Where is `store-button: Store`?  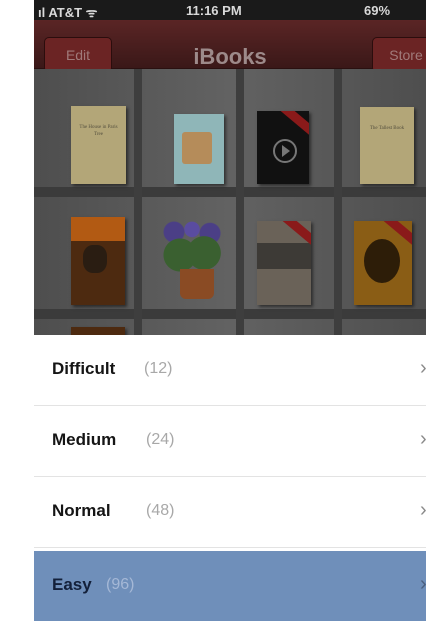
store-button: Store is located at coordinates (399, 55).